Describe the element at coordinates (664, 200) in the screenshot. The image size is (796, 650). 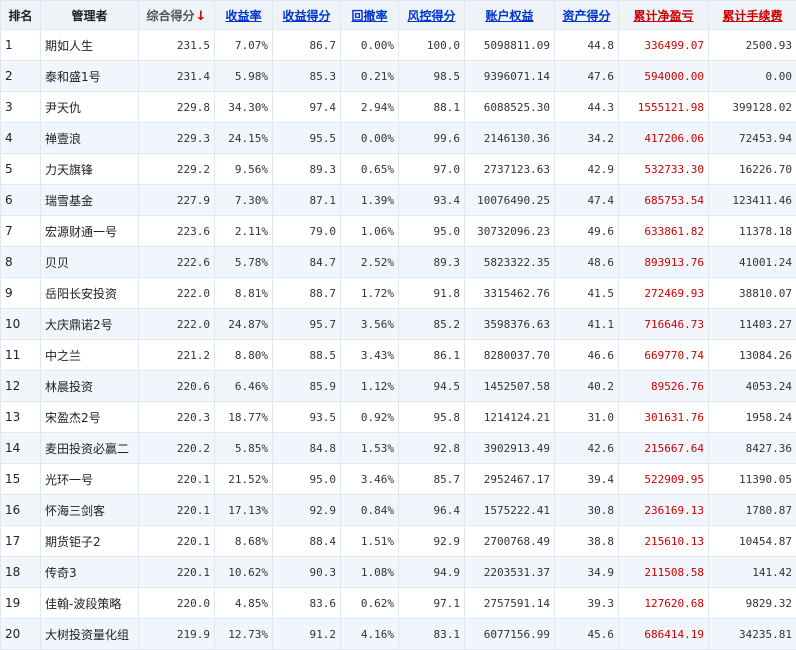
I see `cell-cum-pnl: 685753.54` at that location.